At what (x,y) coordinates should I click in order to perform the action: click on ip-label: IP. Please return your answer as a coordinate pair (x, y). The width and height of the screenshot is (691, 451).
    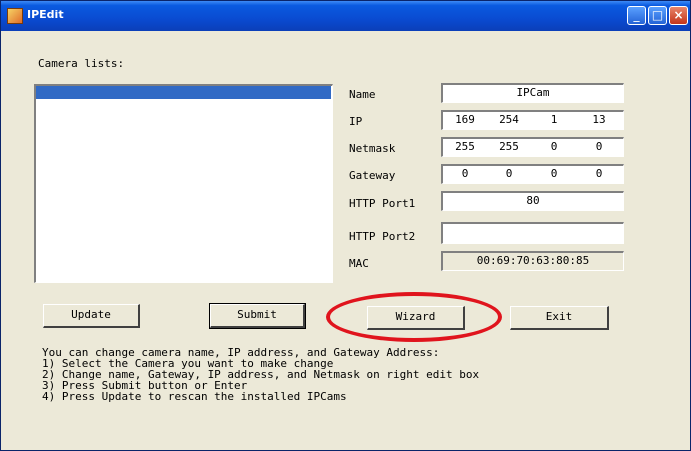
    Looking at the image, I should click on (356, 121).